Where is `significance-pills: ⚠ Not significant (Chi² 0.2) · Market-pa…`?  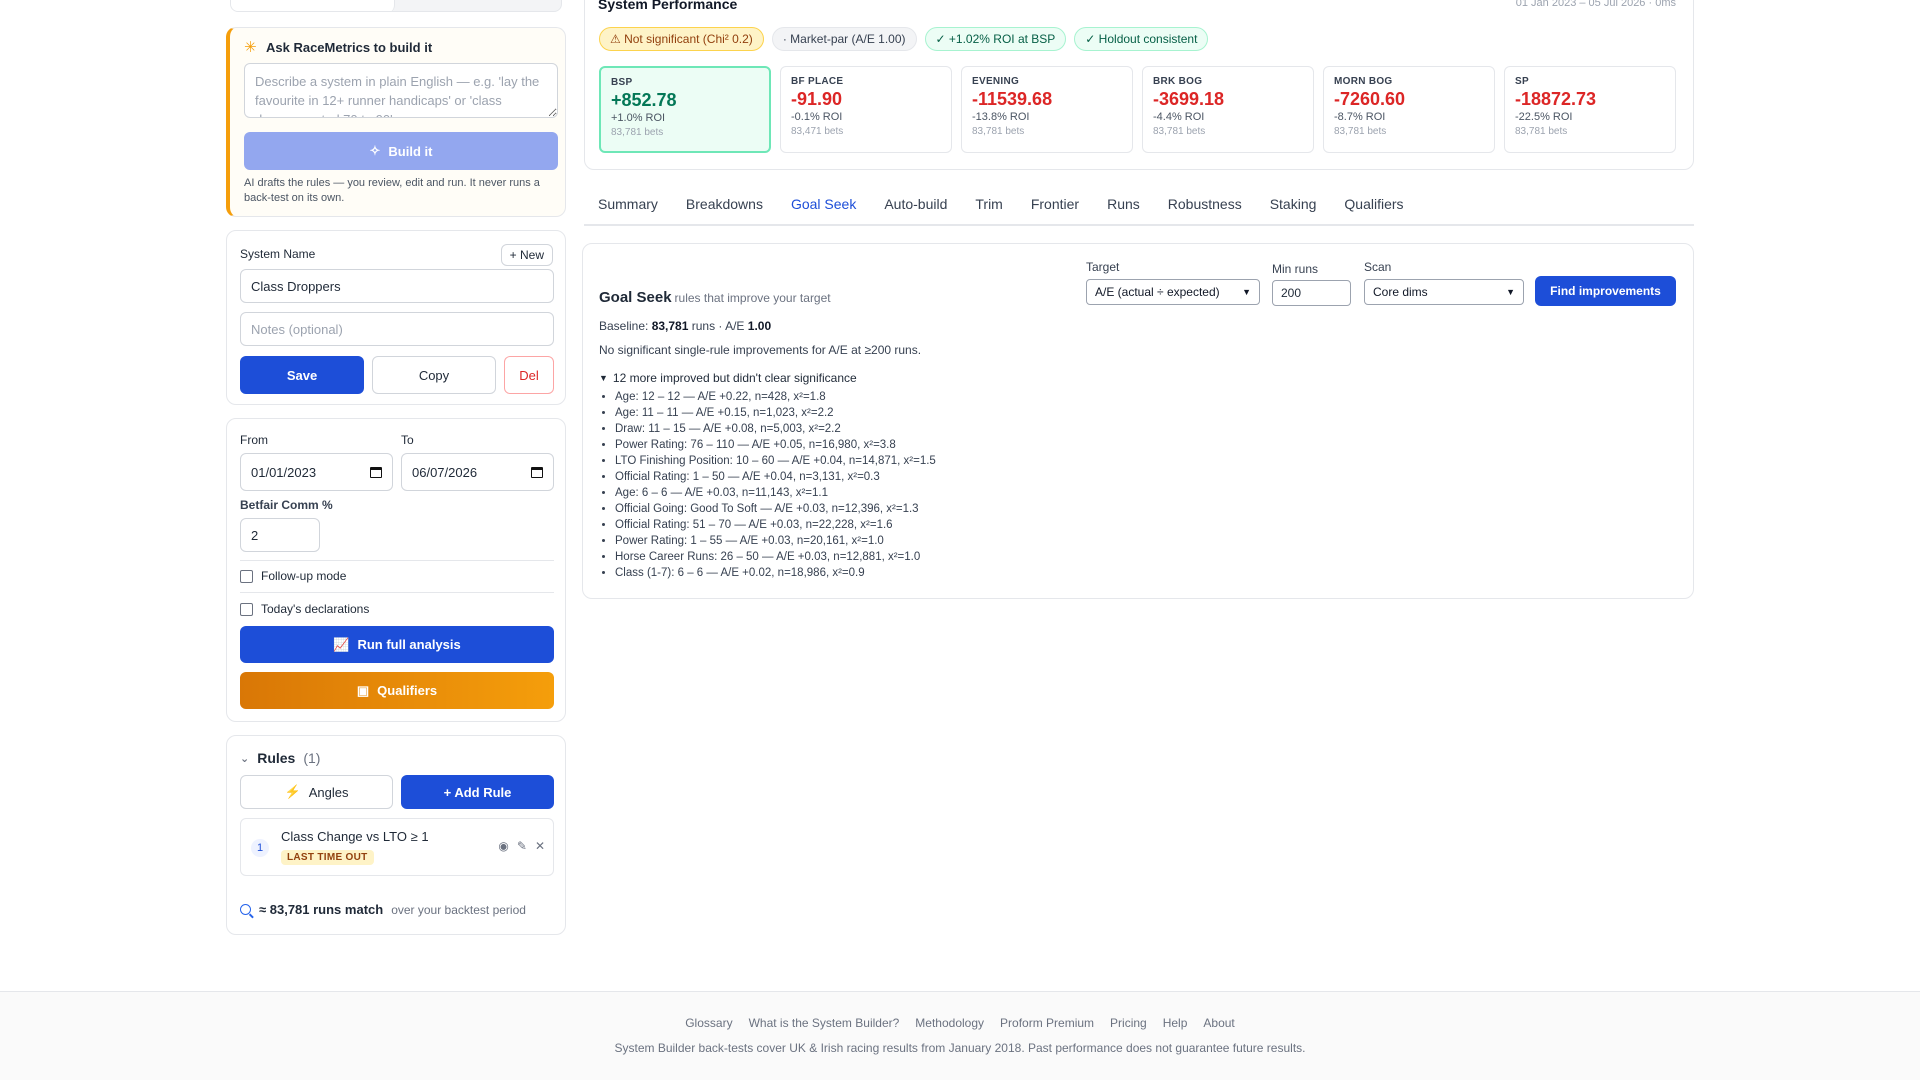
significance-pills: ⚠ Not significant (Chi² 0.2) · Market-pa… is located at coordinates (904, 39).